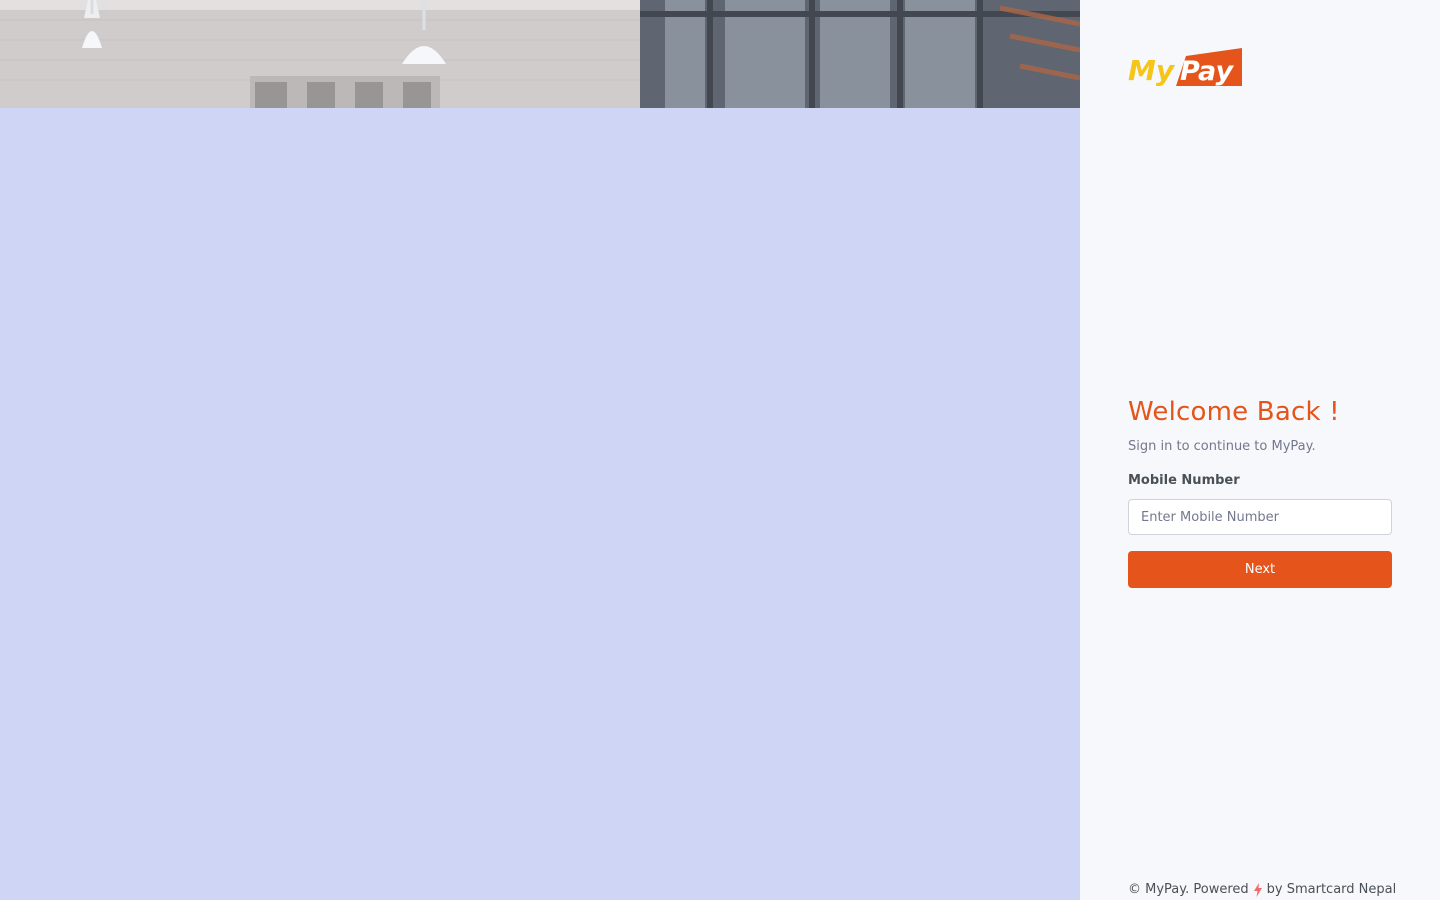  I want to click on footer-prefix: © MyPay. Powered, so click(1188, 889).